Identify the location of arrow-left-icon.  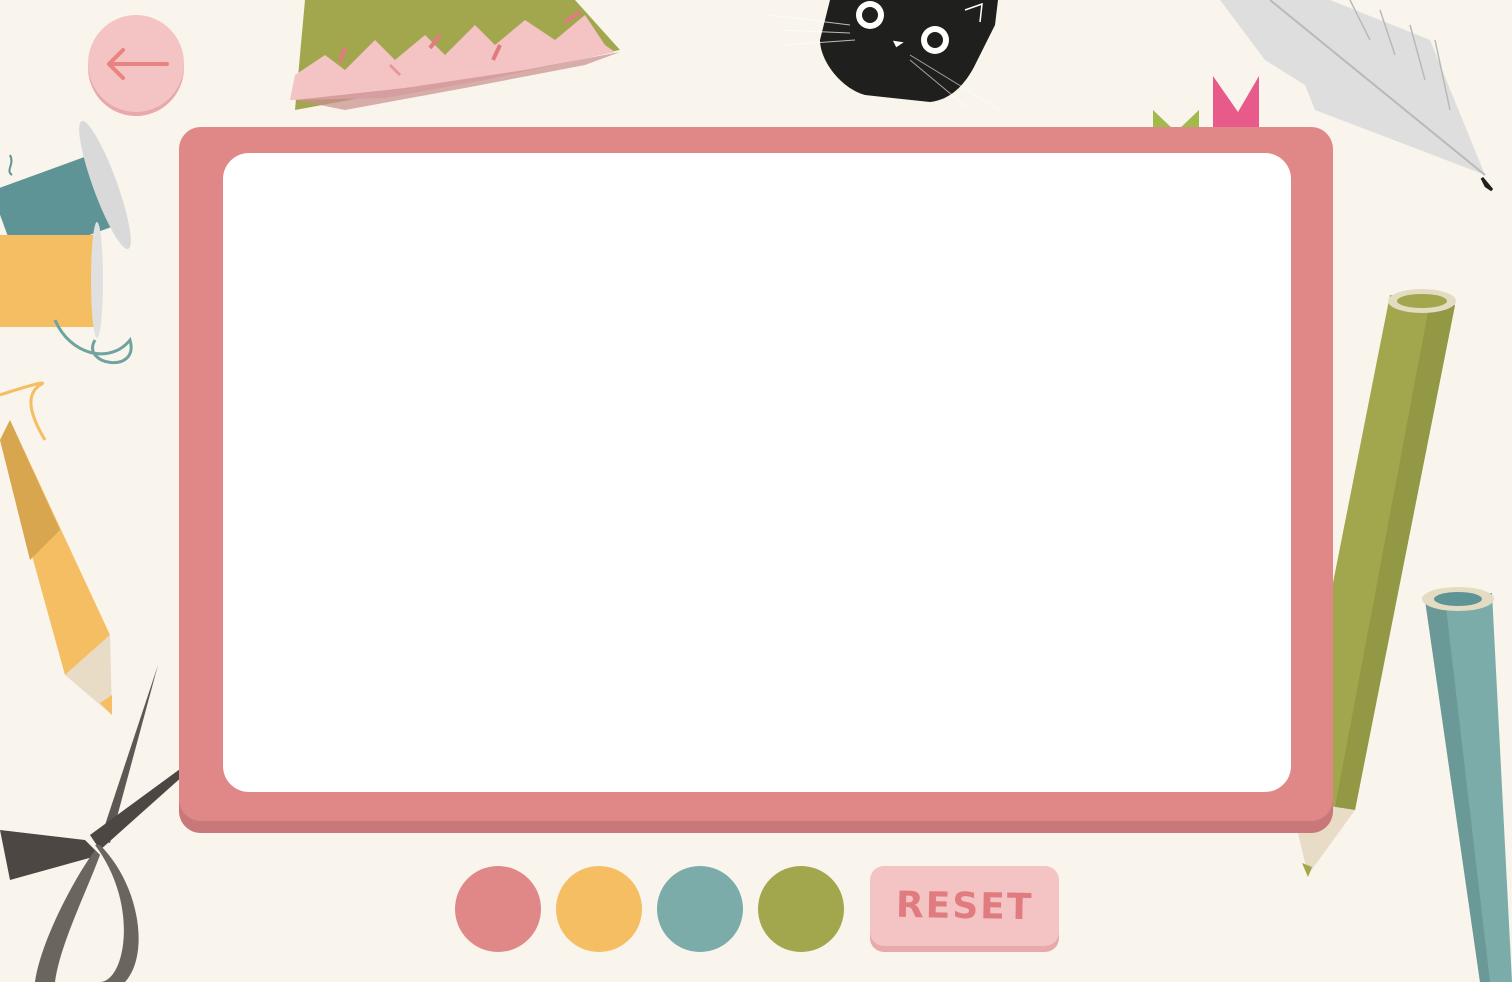
(136, 64).